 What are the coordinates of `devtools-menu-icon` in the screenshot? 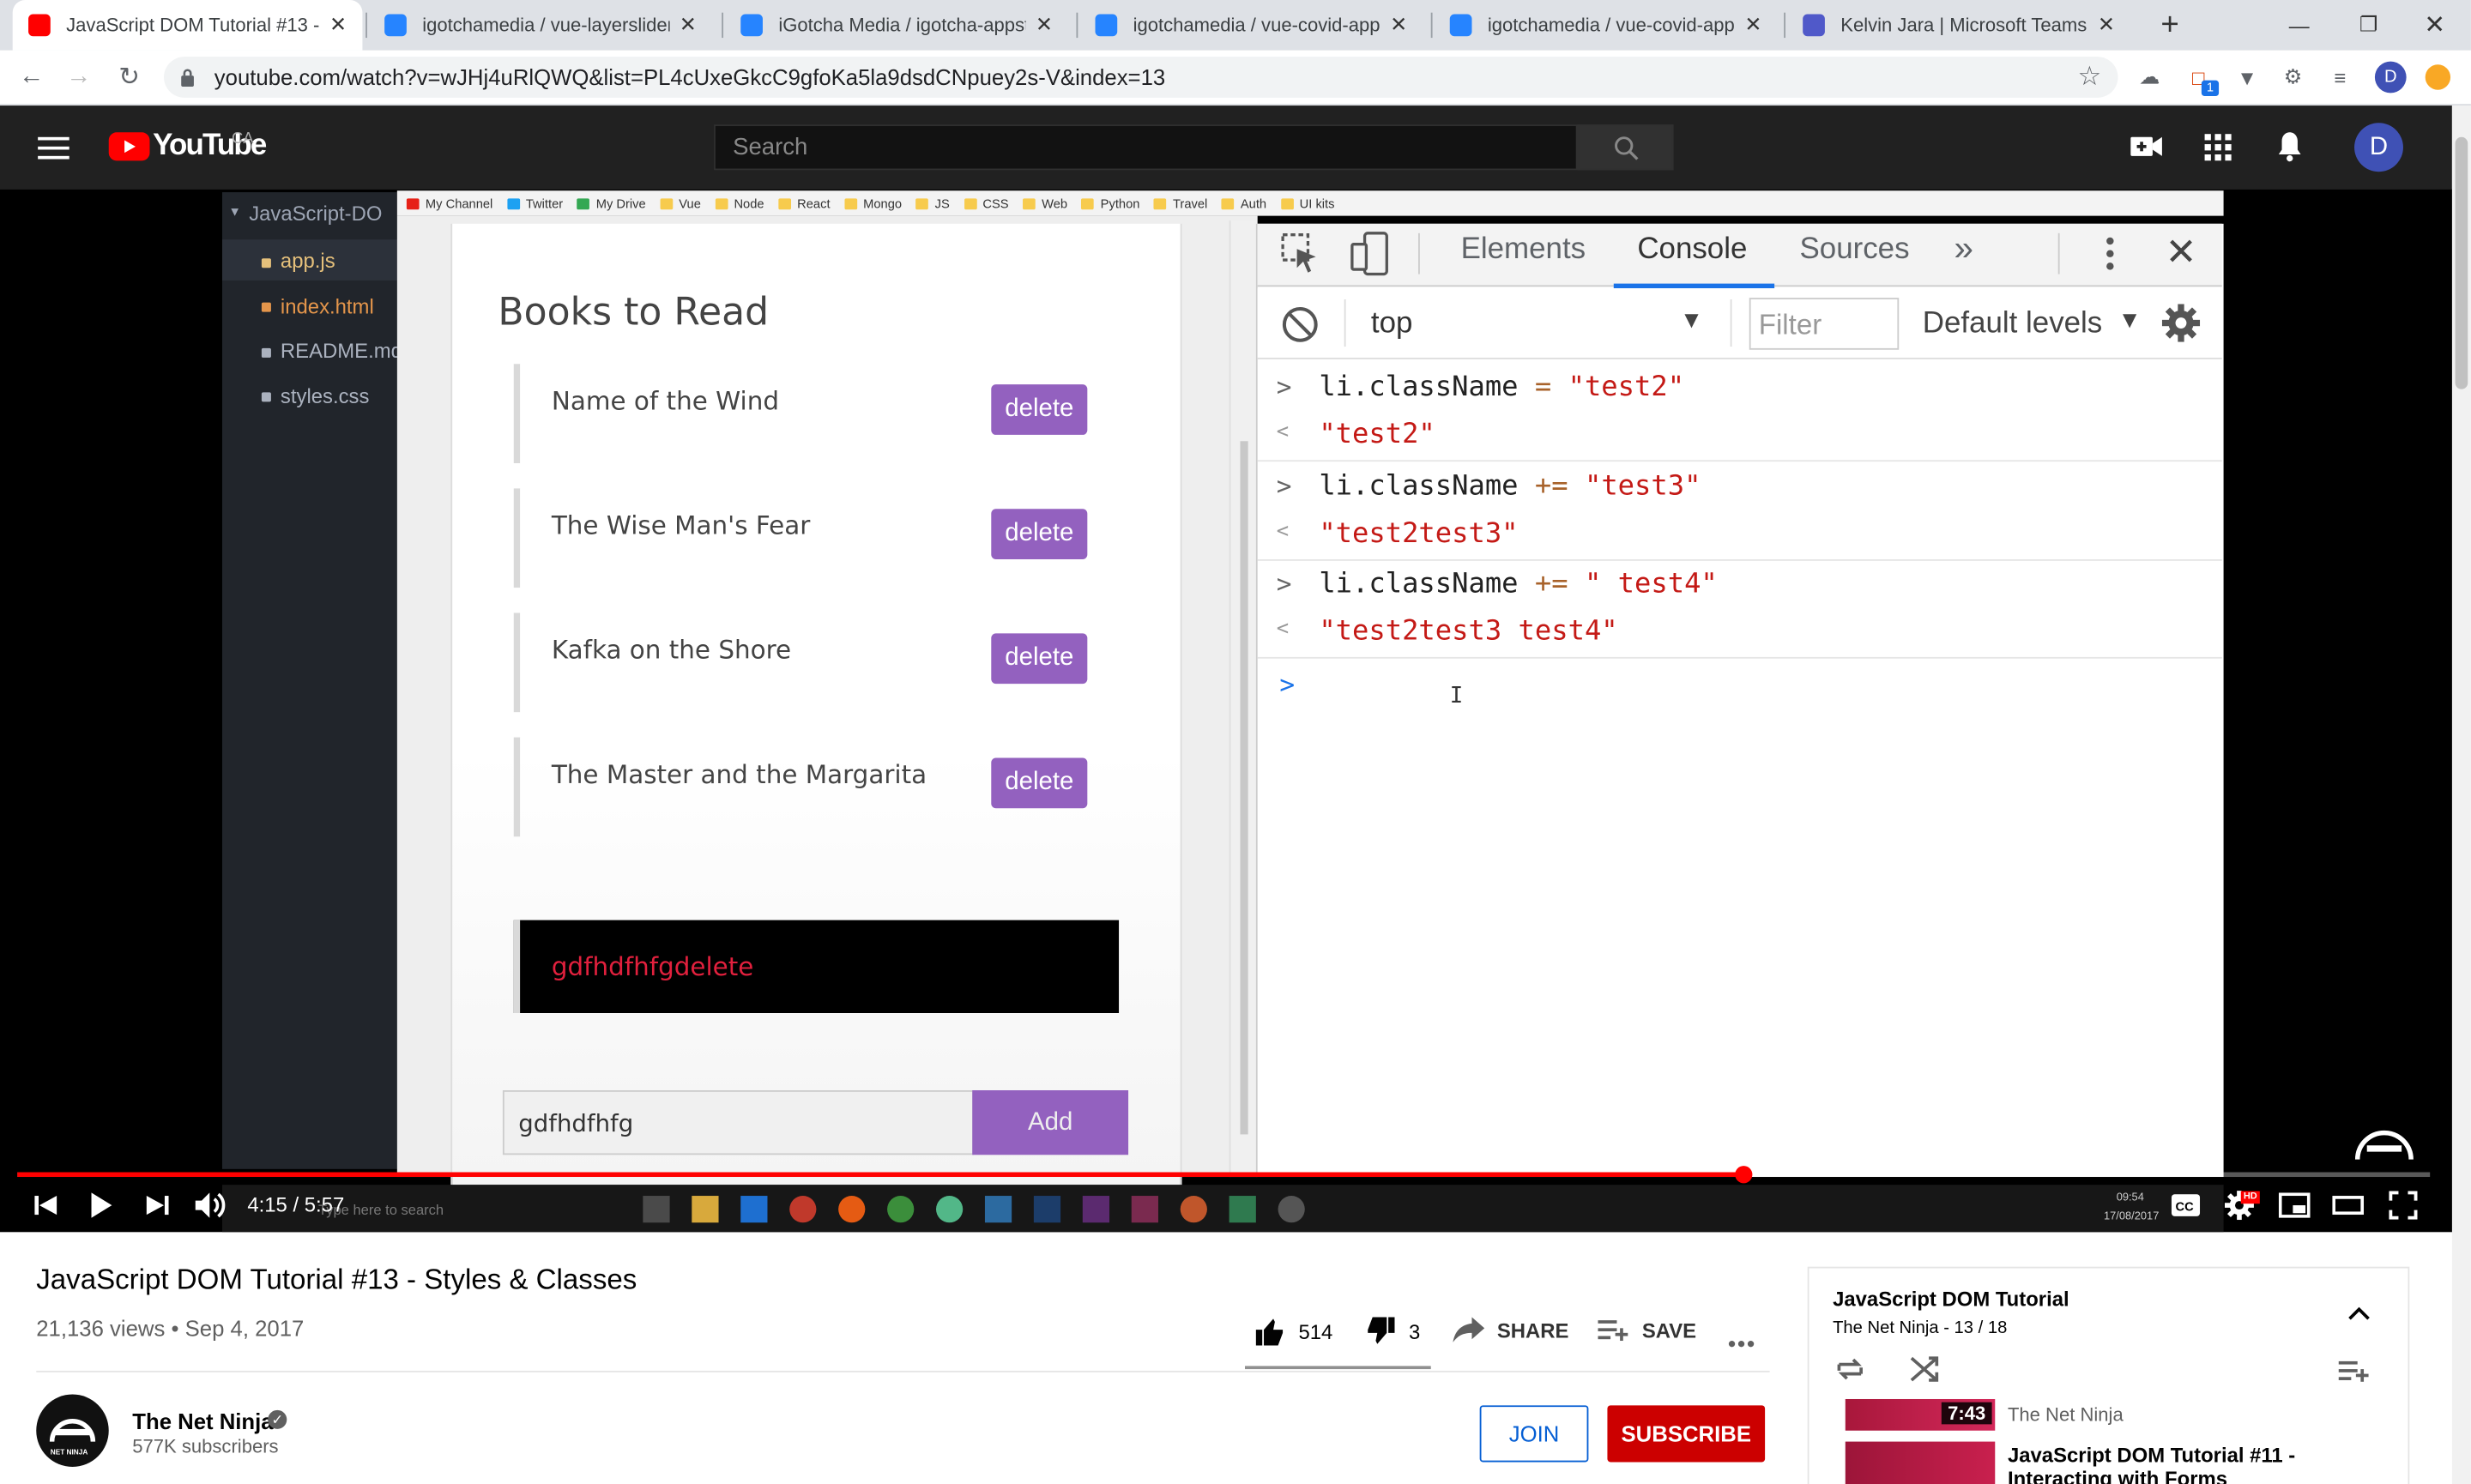 It's located at (2110, 254).